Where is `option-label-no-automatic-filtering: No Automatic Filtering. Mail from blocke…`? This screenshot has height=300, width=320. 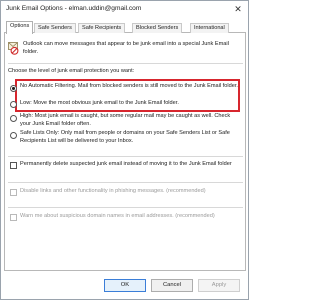
option-label-no-automatic-filtering: No Automatic Filtering. Mail from blocke… is located at coordinates (129, 86).